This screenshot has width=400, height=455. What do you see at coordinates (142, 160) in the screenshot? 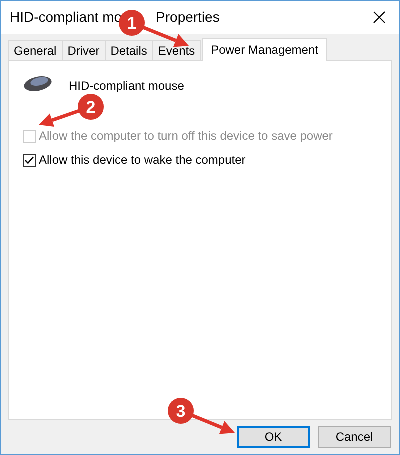
I see `checkbox-label: Allow this device to wake the computer` at bounding box center [142, 160].